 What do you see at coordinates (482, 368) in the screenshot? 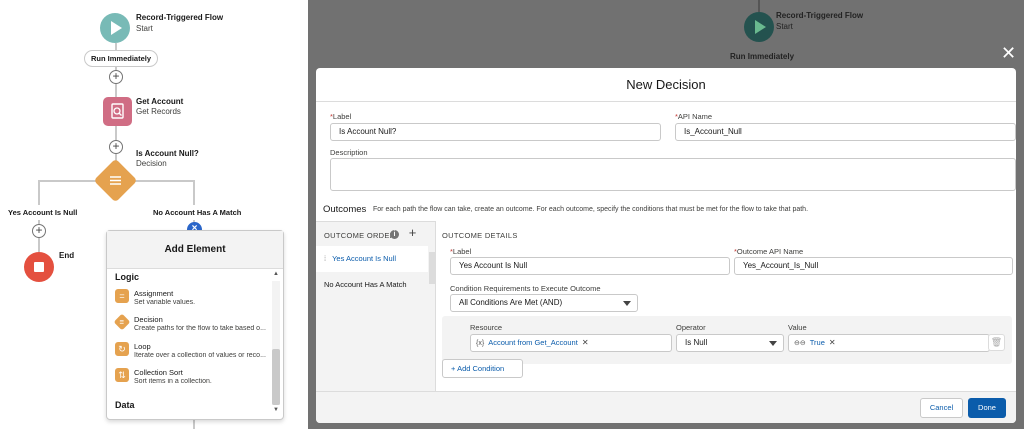
I see `add-condition-button: + Add Condition` at bounding box center [482, 368].